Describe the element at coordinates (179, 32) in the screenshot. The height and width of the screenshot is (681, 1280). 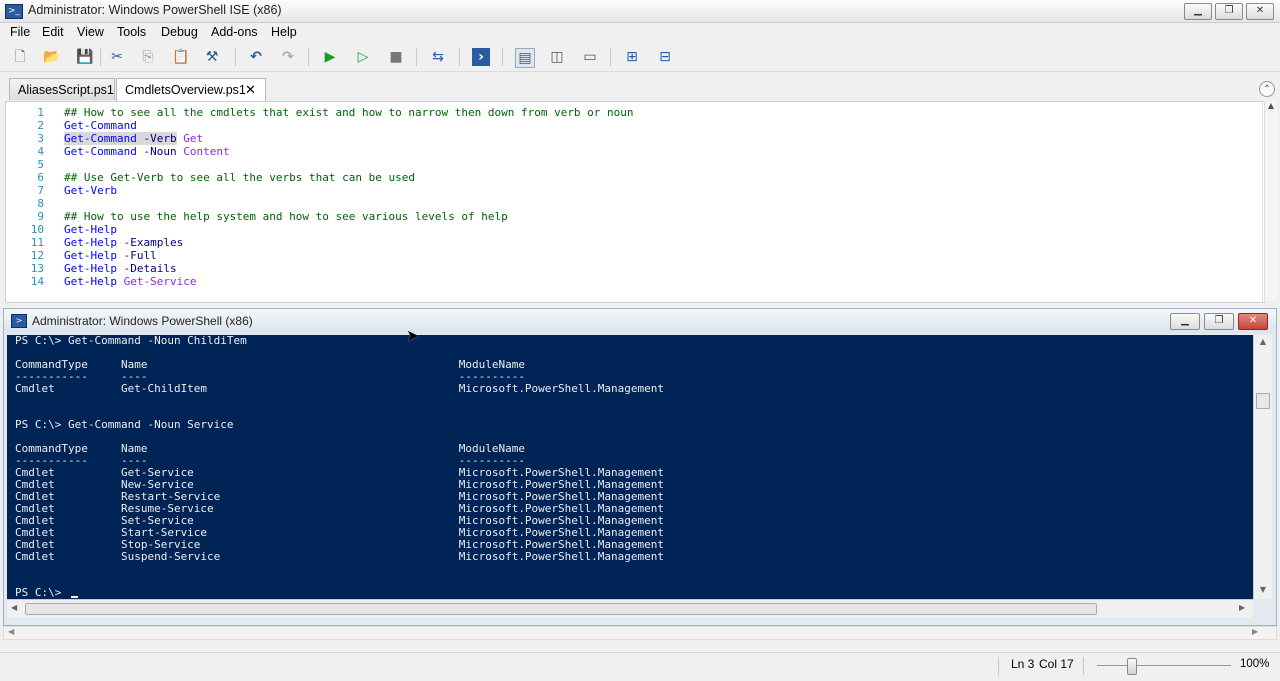
I see `menu-debug: Debug` at that location.